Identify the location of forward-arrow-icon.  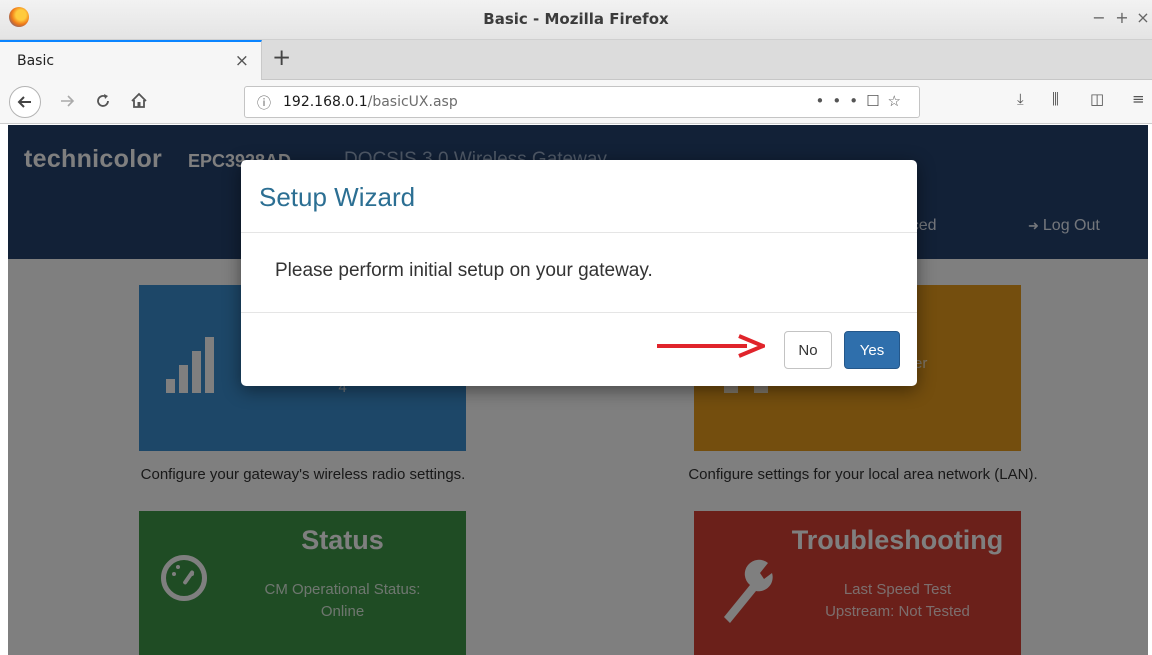
(68, 101).